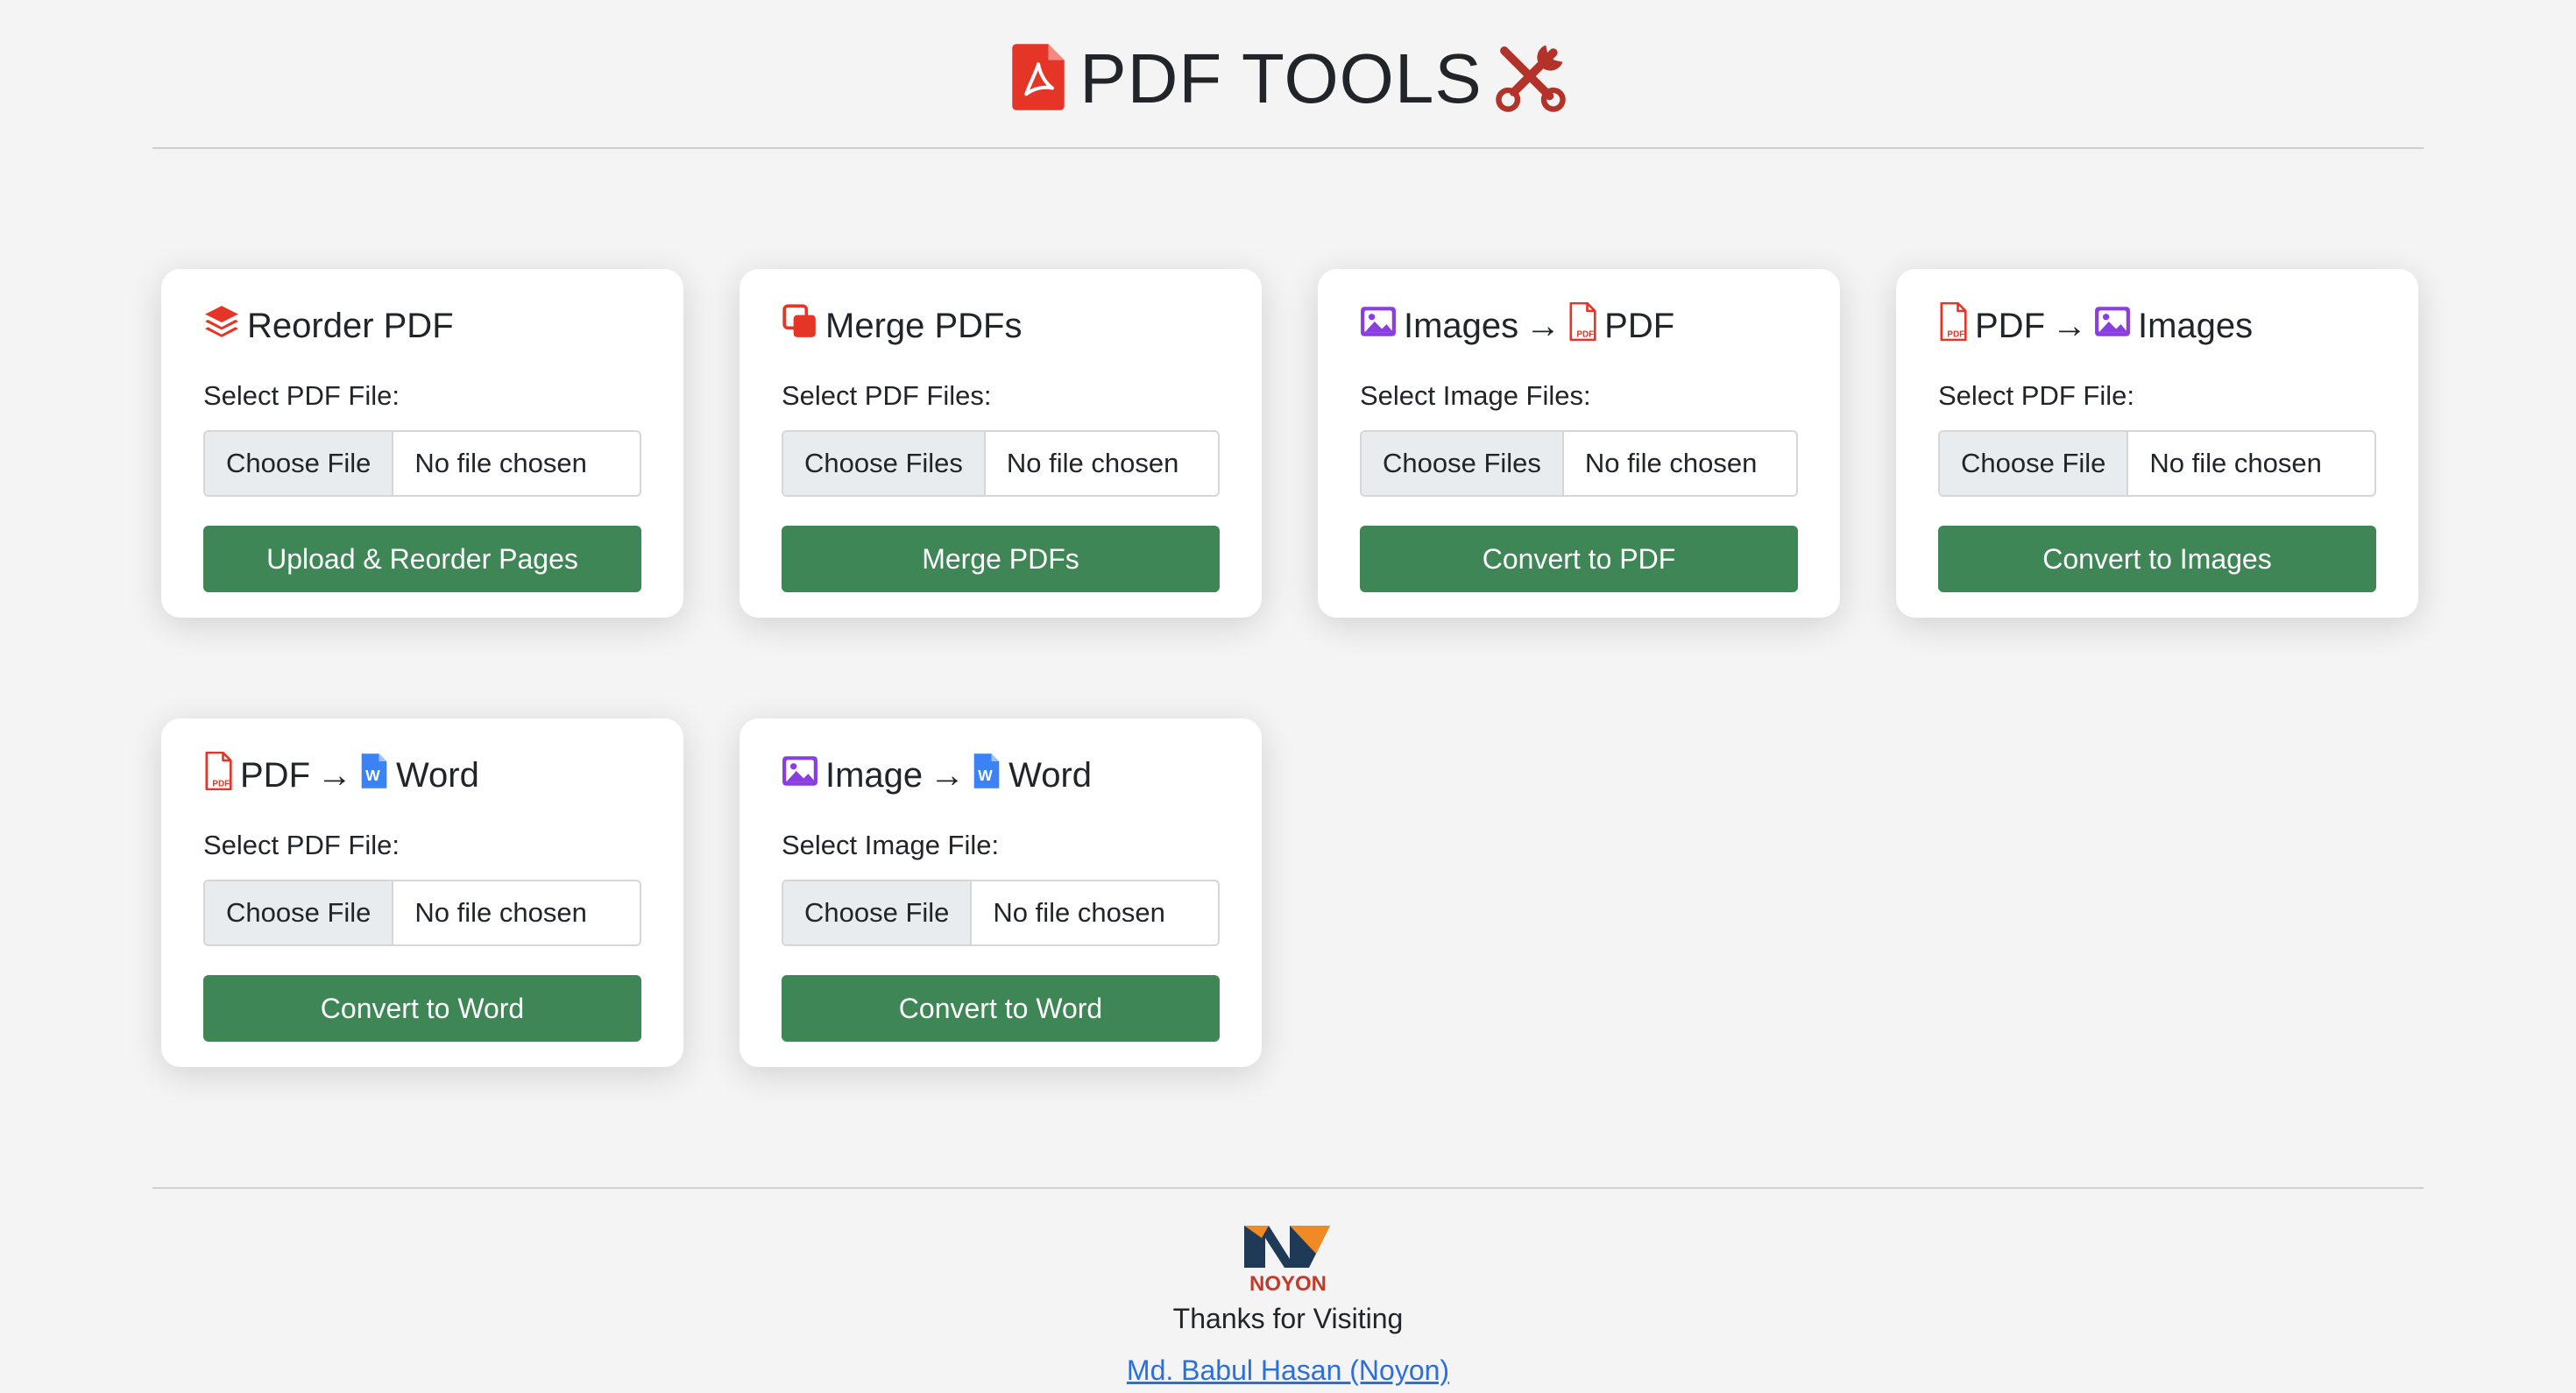 The width and height of the screenshot is (2576, 1393). I want to click on merge-icon, so click(800, 326).